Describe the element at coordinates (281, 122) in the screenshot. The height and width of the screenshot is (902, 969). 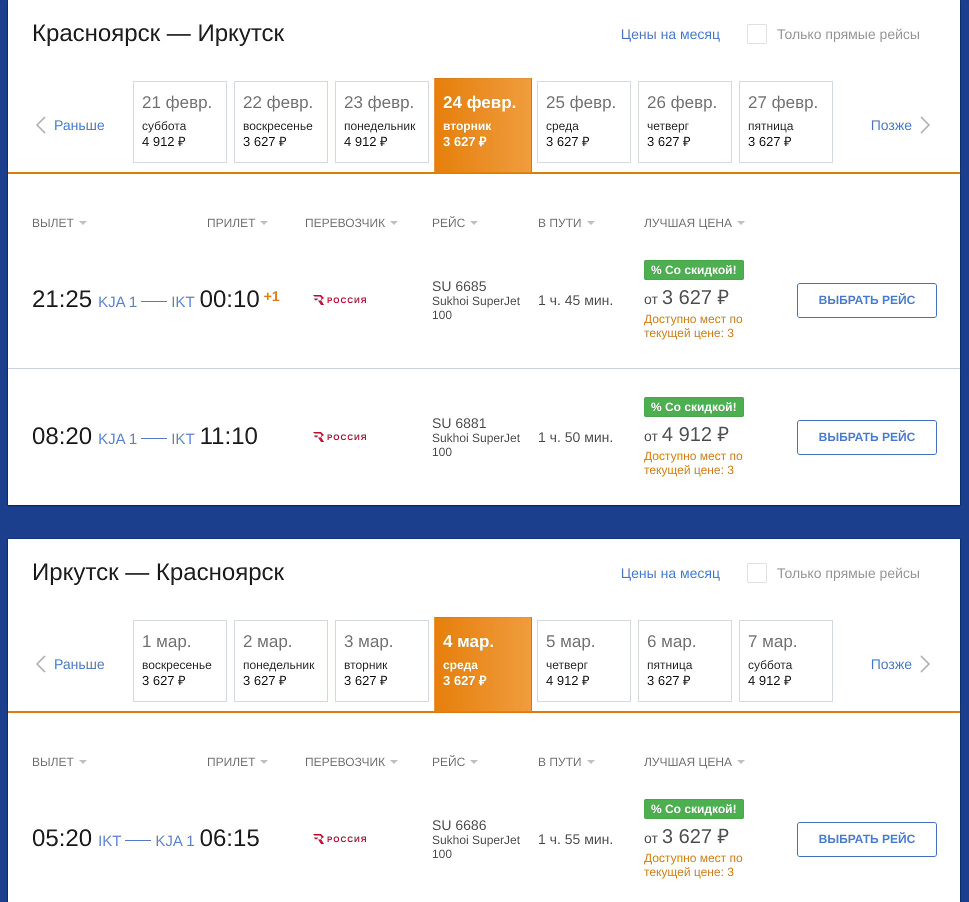
I see `date-tab: 22 февр. воскресенье 3 627 ₽` at that location.